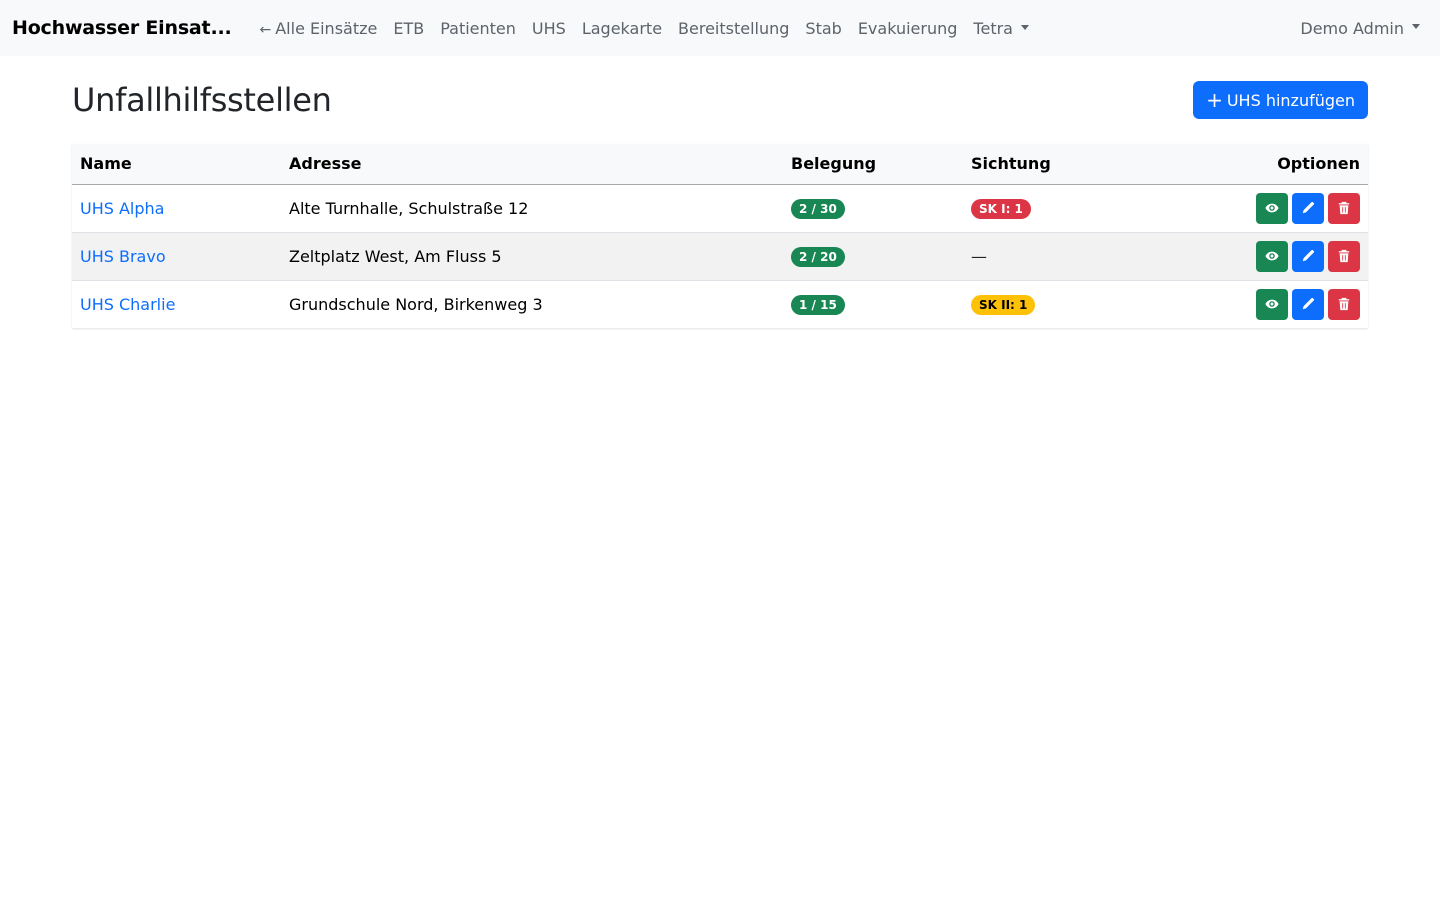 The height and width of the screenshot is (900, 1440). What do you see at coordinates (908, 28) in the screenshot?
I see `nav-link-evakuierung: Evakuierung` at bounding box center [908, 28].